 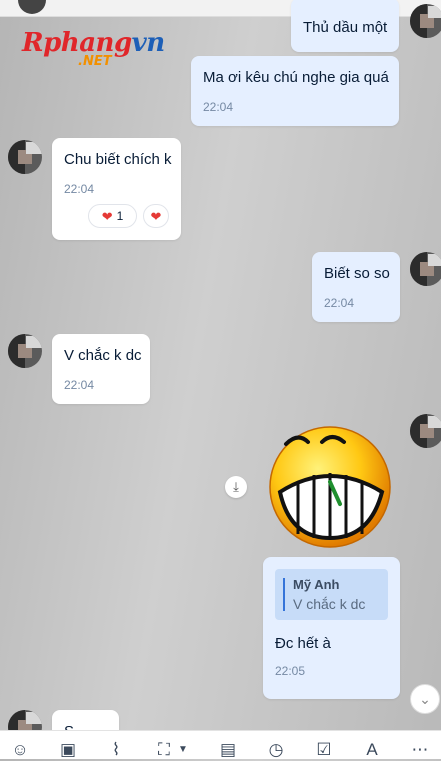 I want to click on reply-quote-text: V chắc k dc, so click(x=329, y=604).